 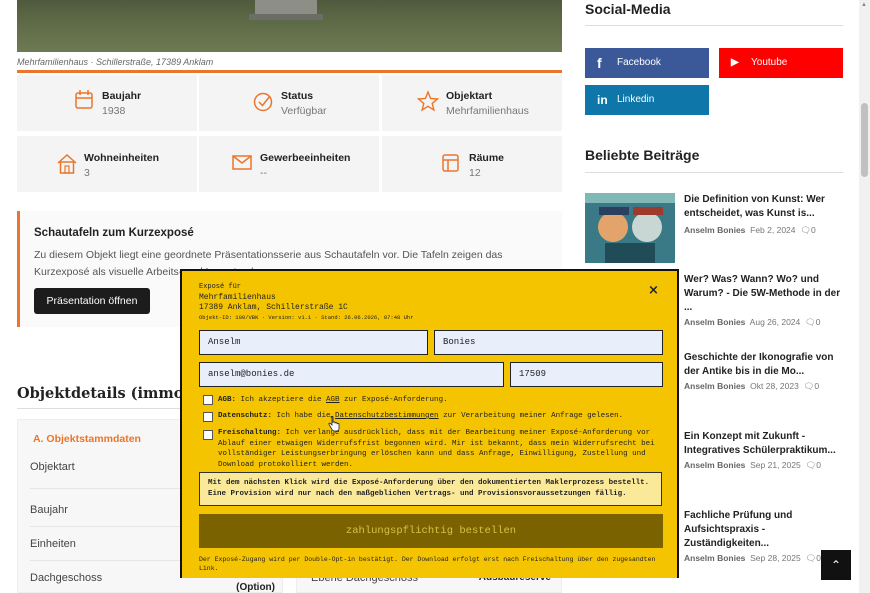 I want to click on ds-text-b: zur Verarbeitung meiner Anfrage gelesen., so click(x=531, y=416).